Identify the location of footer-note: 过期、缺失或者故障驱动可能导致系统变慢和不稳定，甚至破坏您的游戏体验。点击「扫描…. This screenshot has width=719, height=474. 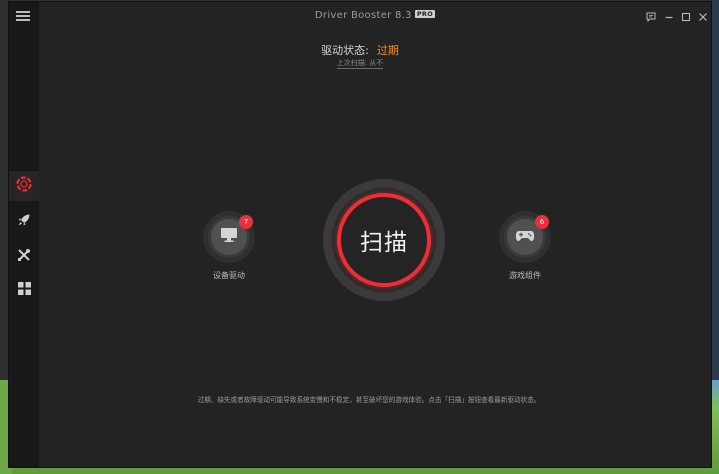
(369, 400).